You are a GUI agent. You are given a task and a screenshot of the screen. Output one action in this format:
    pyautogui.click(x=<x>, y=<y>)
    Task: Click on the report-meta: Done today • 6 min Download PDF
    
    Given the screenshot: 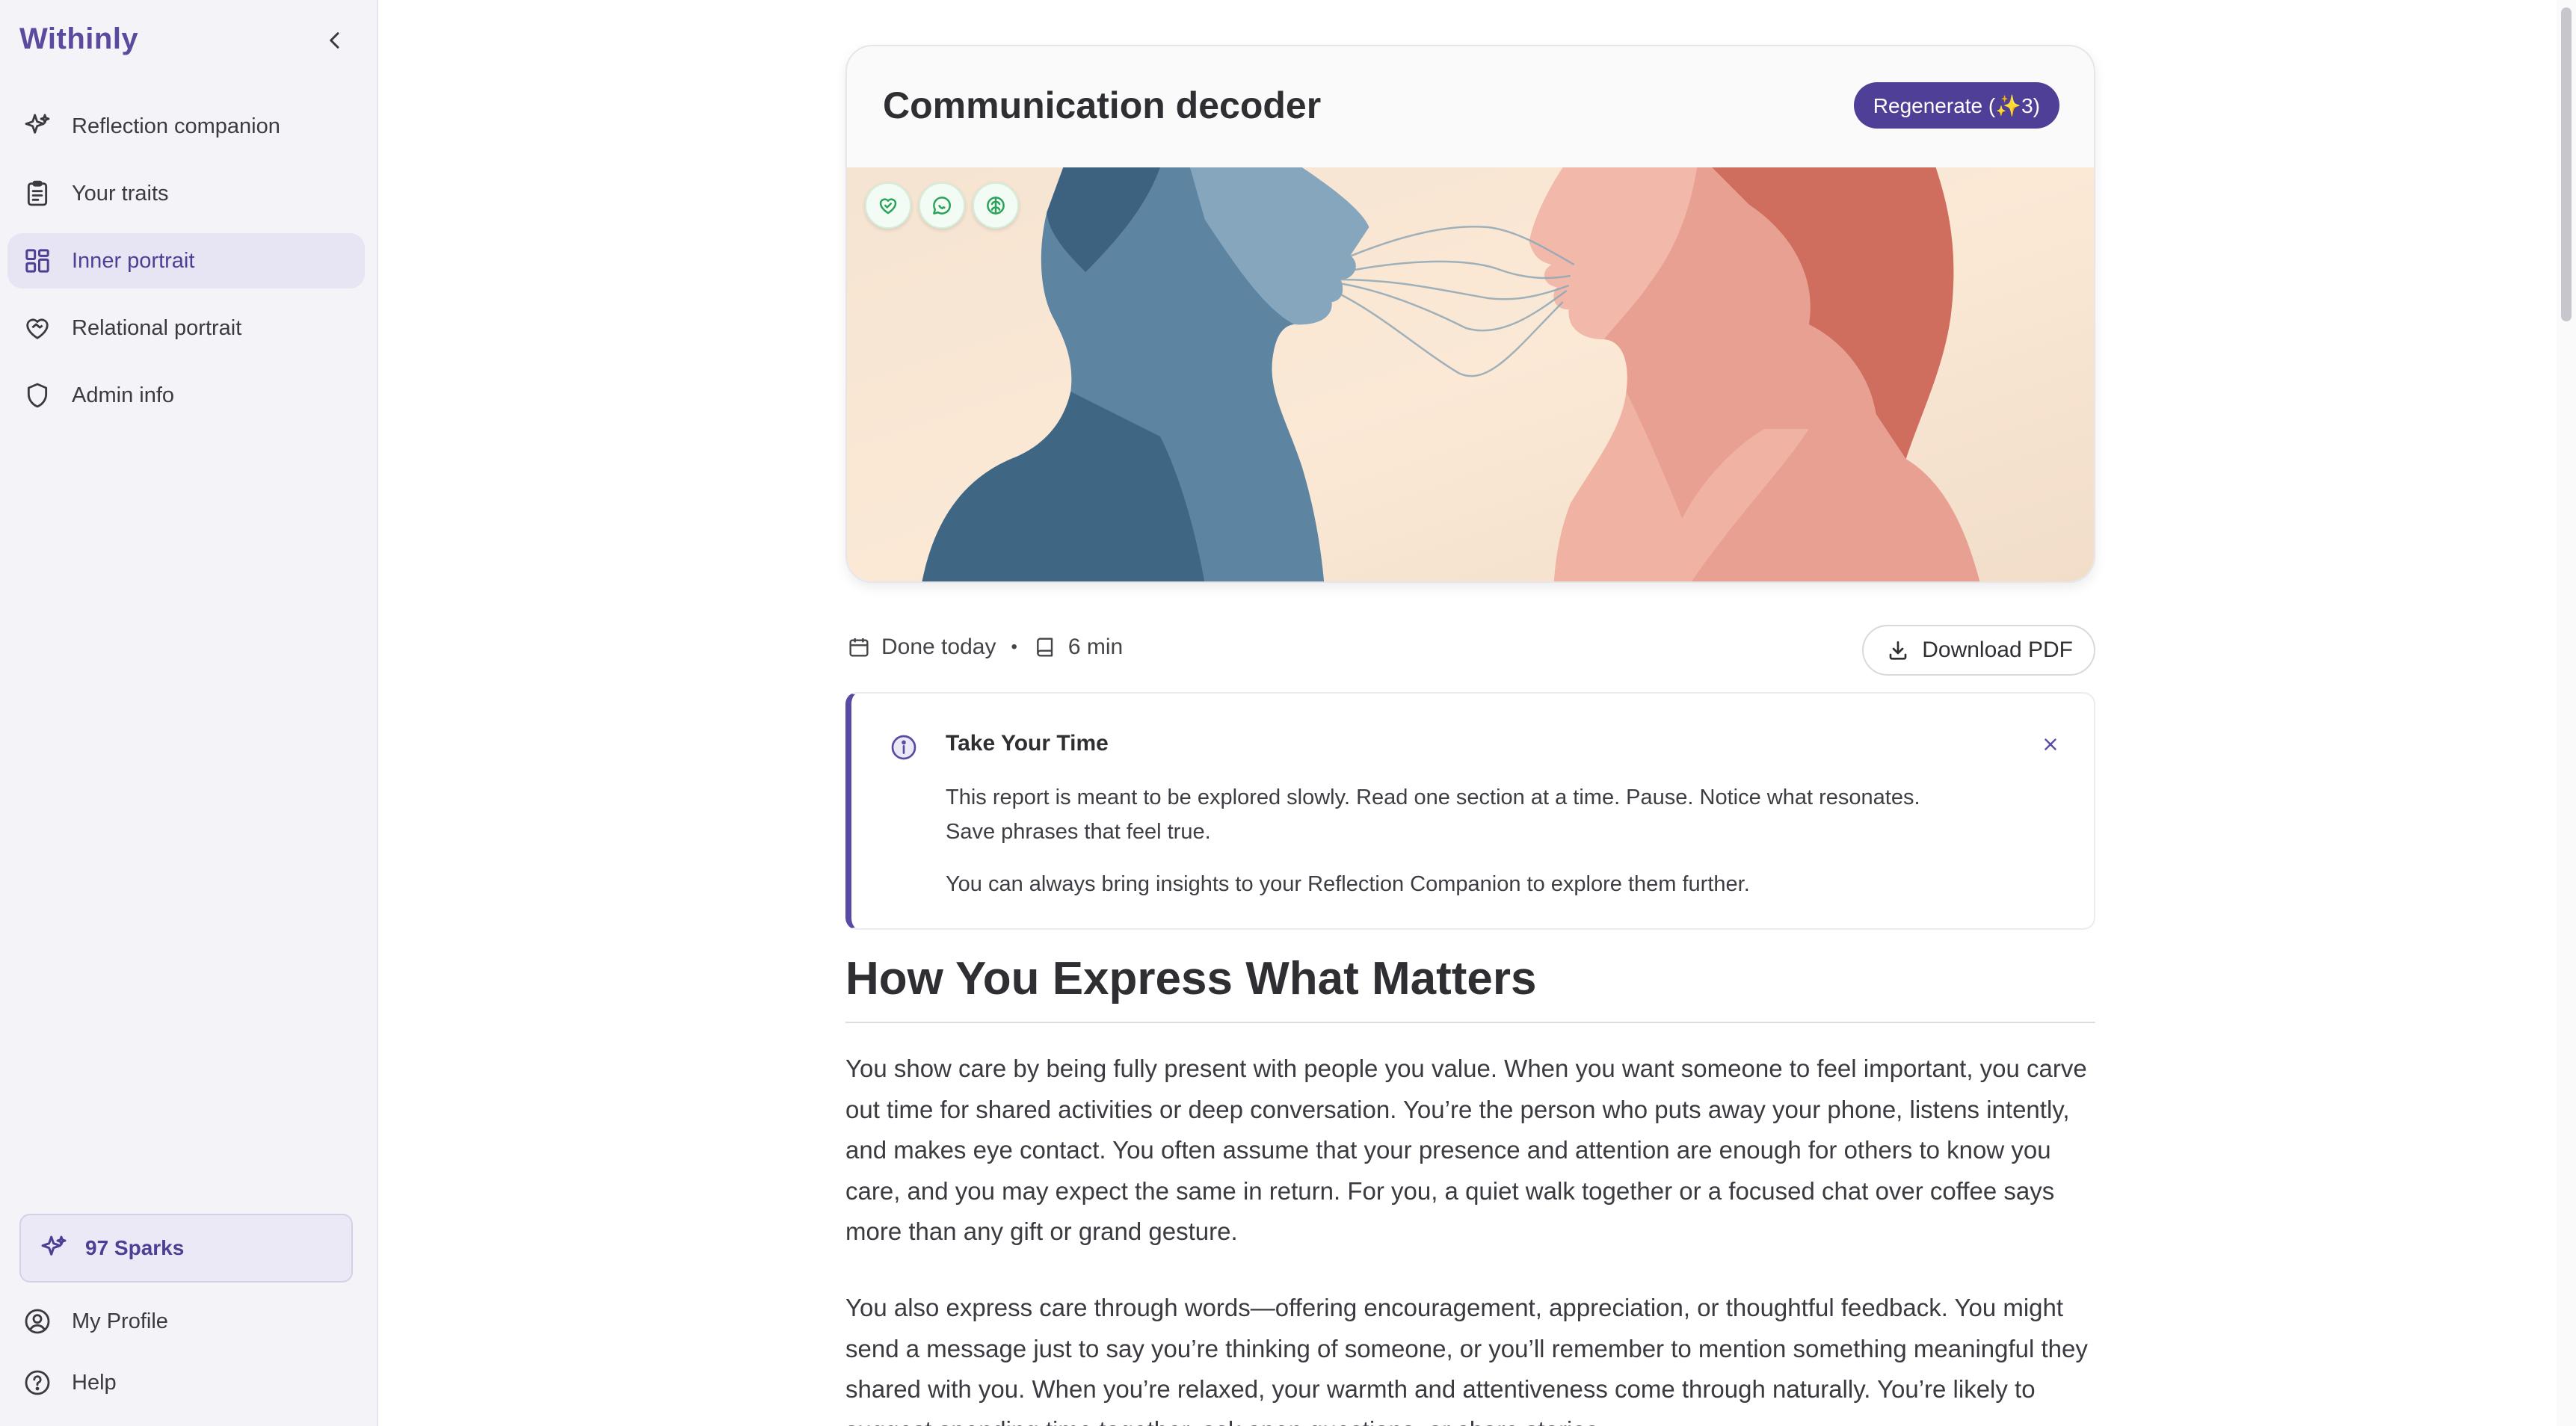 What is the action you would take?
    pyautogui.click(x=1470, y=651)
    